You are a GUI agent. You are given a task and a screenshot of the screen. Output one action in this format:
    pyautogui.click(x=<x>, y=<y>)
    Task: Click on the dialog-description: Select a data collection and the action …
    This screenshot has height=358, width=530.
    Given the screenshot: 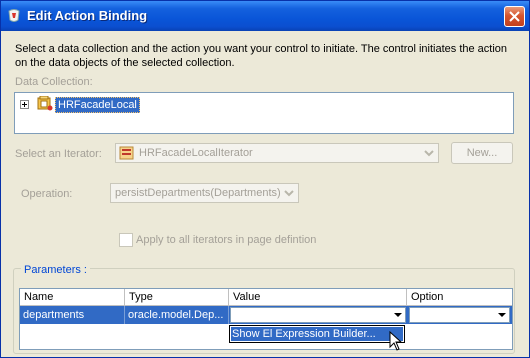 What is the action you would take?
    pyautogui.click(x=261, y=56)
    